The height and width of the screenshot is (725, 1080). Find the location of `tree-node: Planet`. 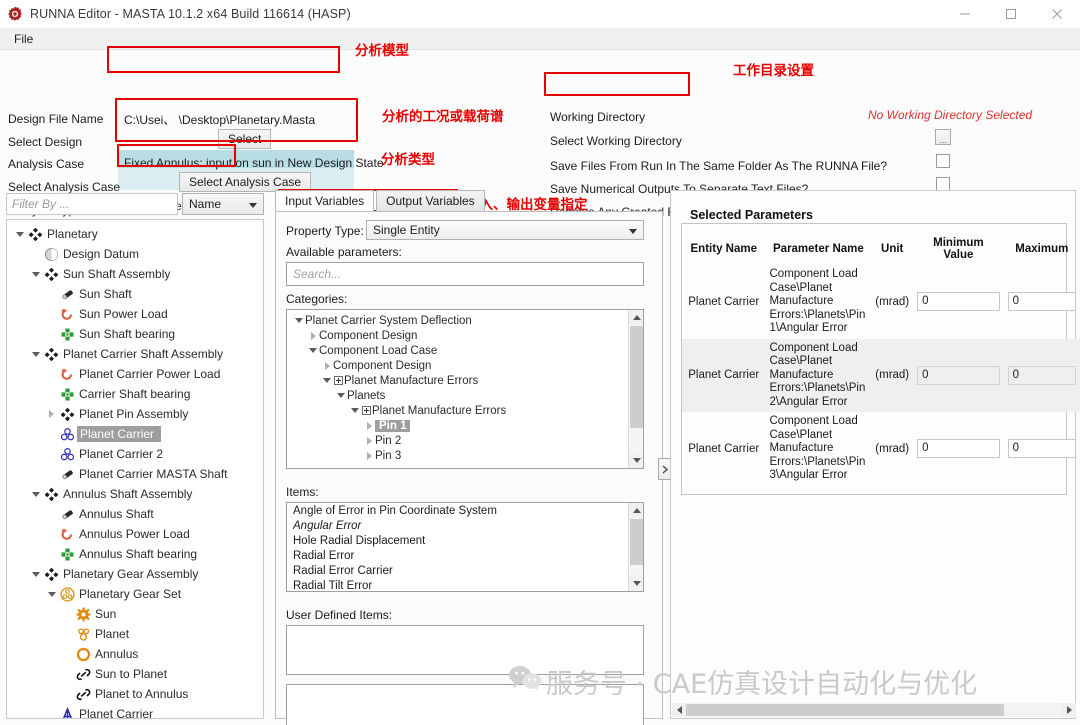

tree-node: Planet is located at coordinates (135, 634).